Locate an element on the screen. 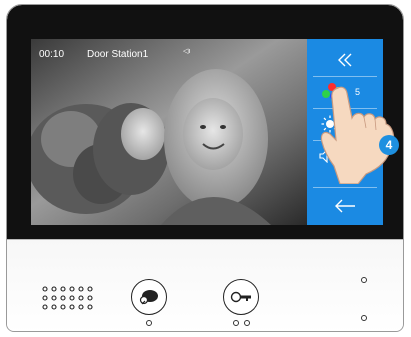  arrow-left-icon is located at coordinates (345, 206).